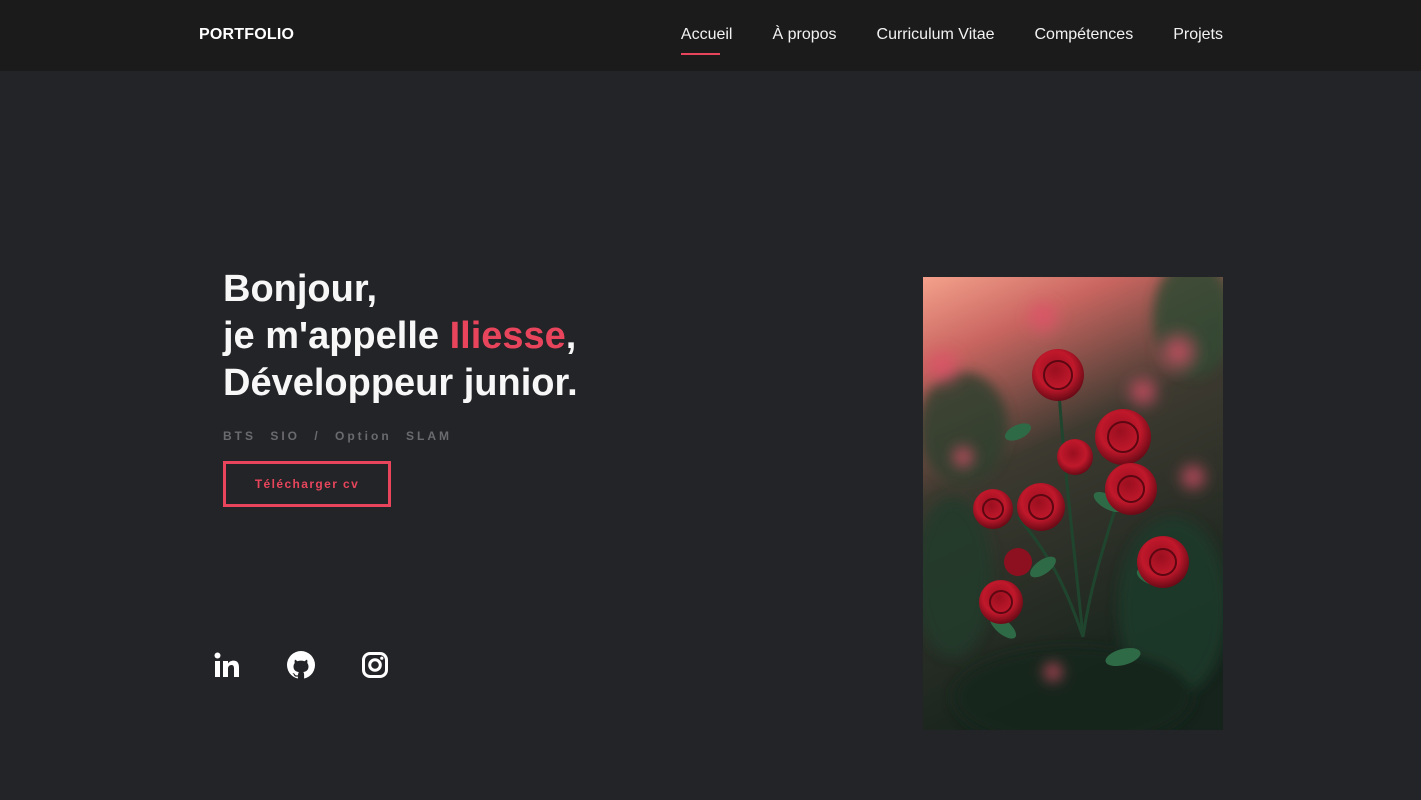  I want to click on intro-comma: ,, so click(571, 336).